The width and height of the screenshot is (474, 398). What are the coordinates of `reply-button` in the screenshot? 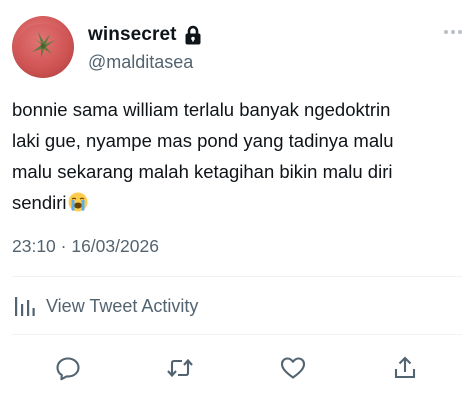 It's located at (68, 368).